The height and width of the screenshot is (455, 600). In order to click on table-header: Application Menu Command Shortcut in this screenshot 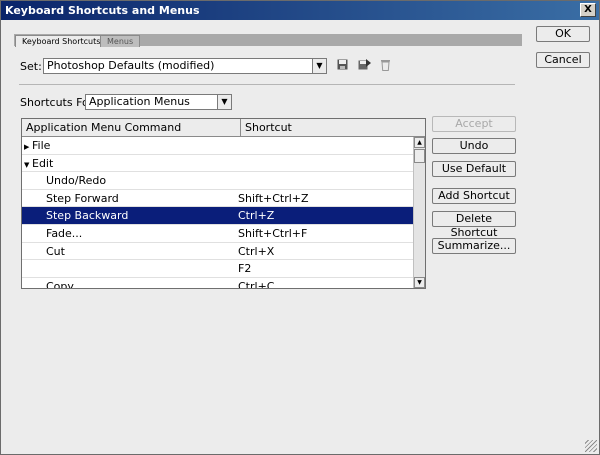, I will do `click(223, 128)`.